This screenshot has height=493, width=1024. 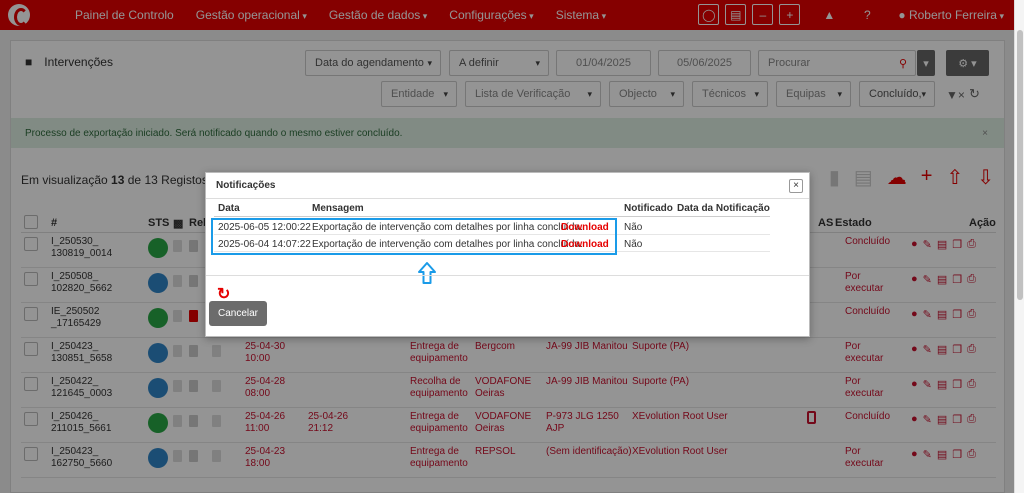 What do you see at coordinates (338, 208) in the screenshot?
I see `col-mensagem: Mensagem` at bounding box center [338, 208].